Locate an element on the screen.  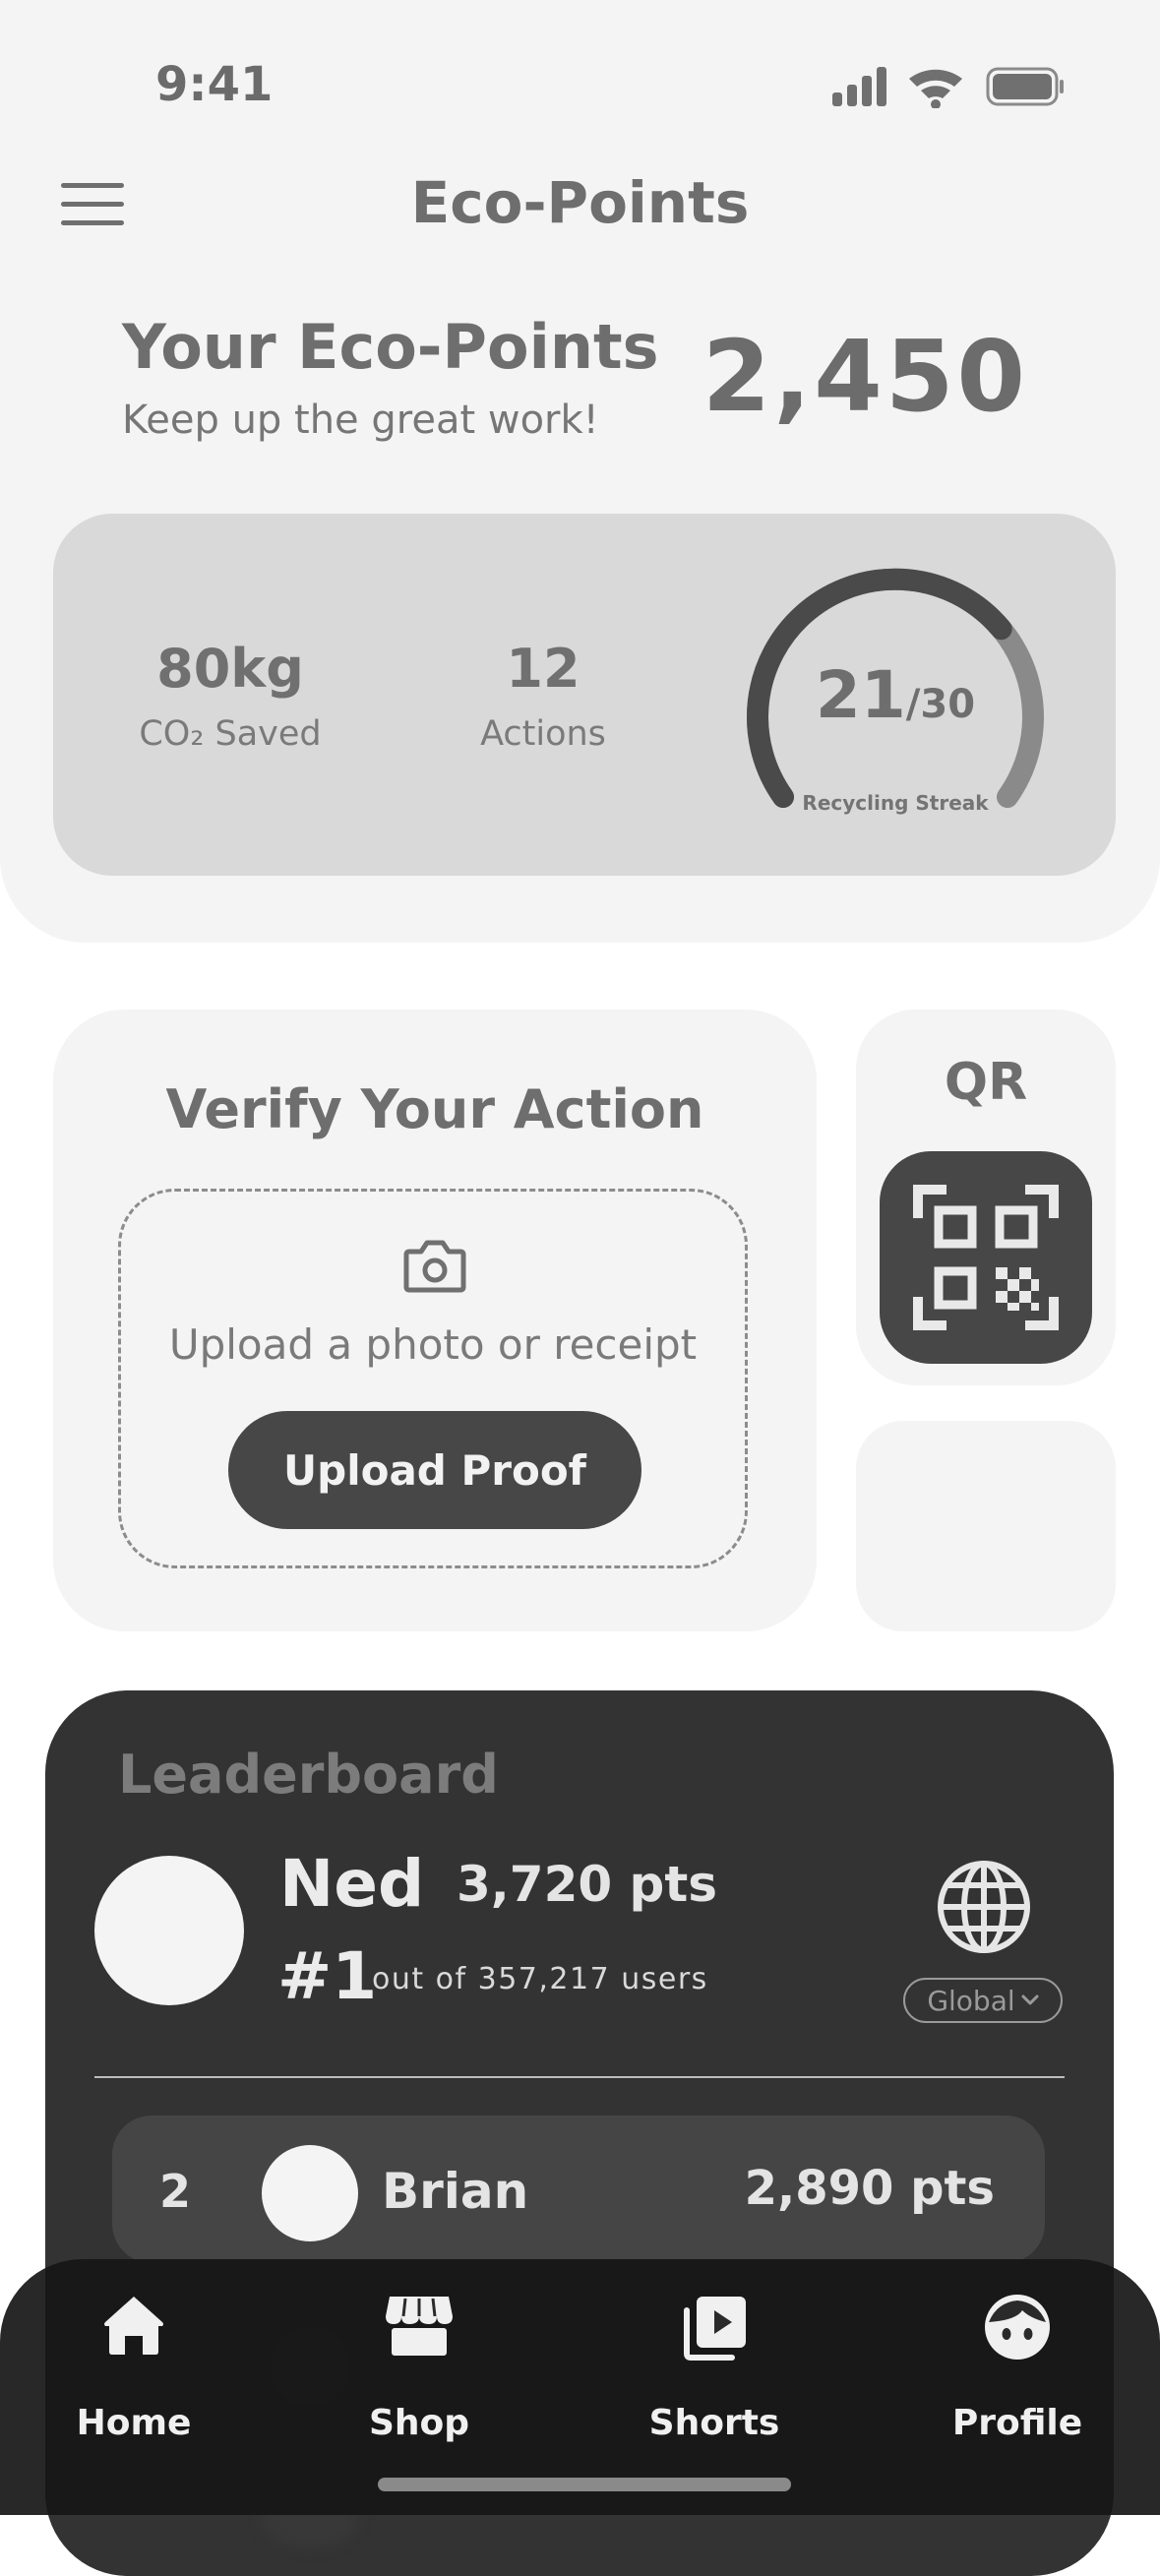
actions-label: Actions is located at coordinates (543, 734).